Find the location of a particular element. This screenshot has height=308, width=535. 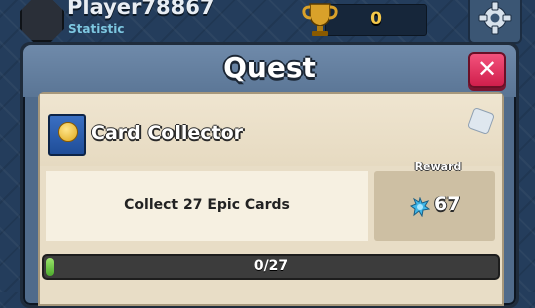

close-icon: ✕ is located at coordinates (487, 69).